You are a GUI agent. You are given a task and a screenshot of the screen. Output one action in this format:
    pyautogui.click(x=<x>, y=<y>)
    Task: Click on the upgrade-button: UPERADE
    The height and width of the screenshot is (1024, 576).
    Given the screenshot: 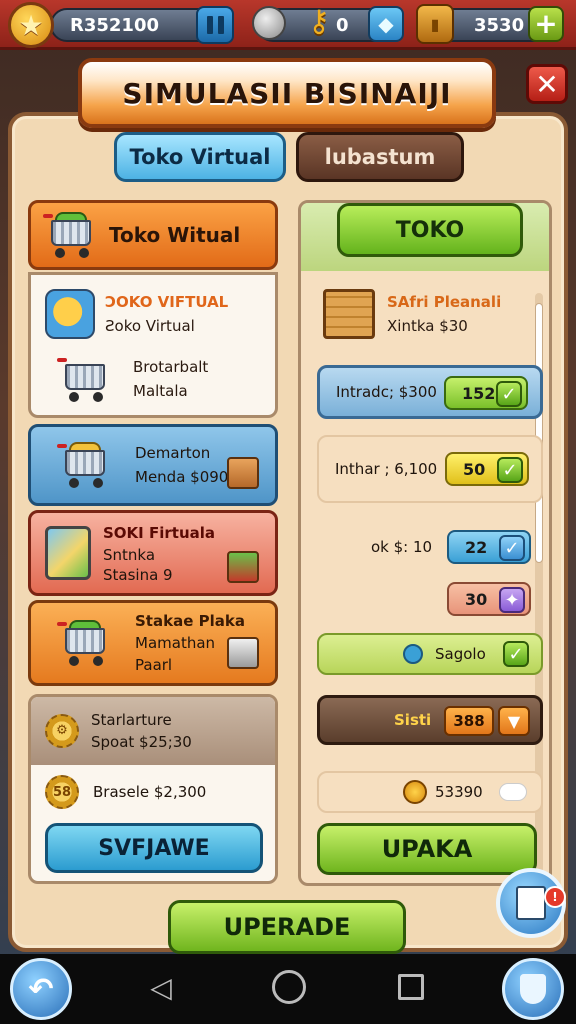 What is the action you would take?
    pyautogui.click(x=287, y=927)
    